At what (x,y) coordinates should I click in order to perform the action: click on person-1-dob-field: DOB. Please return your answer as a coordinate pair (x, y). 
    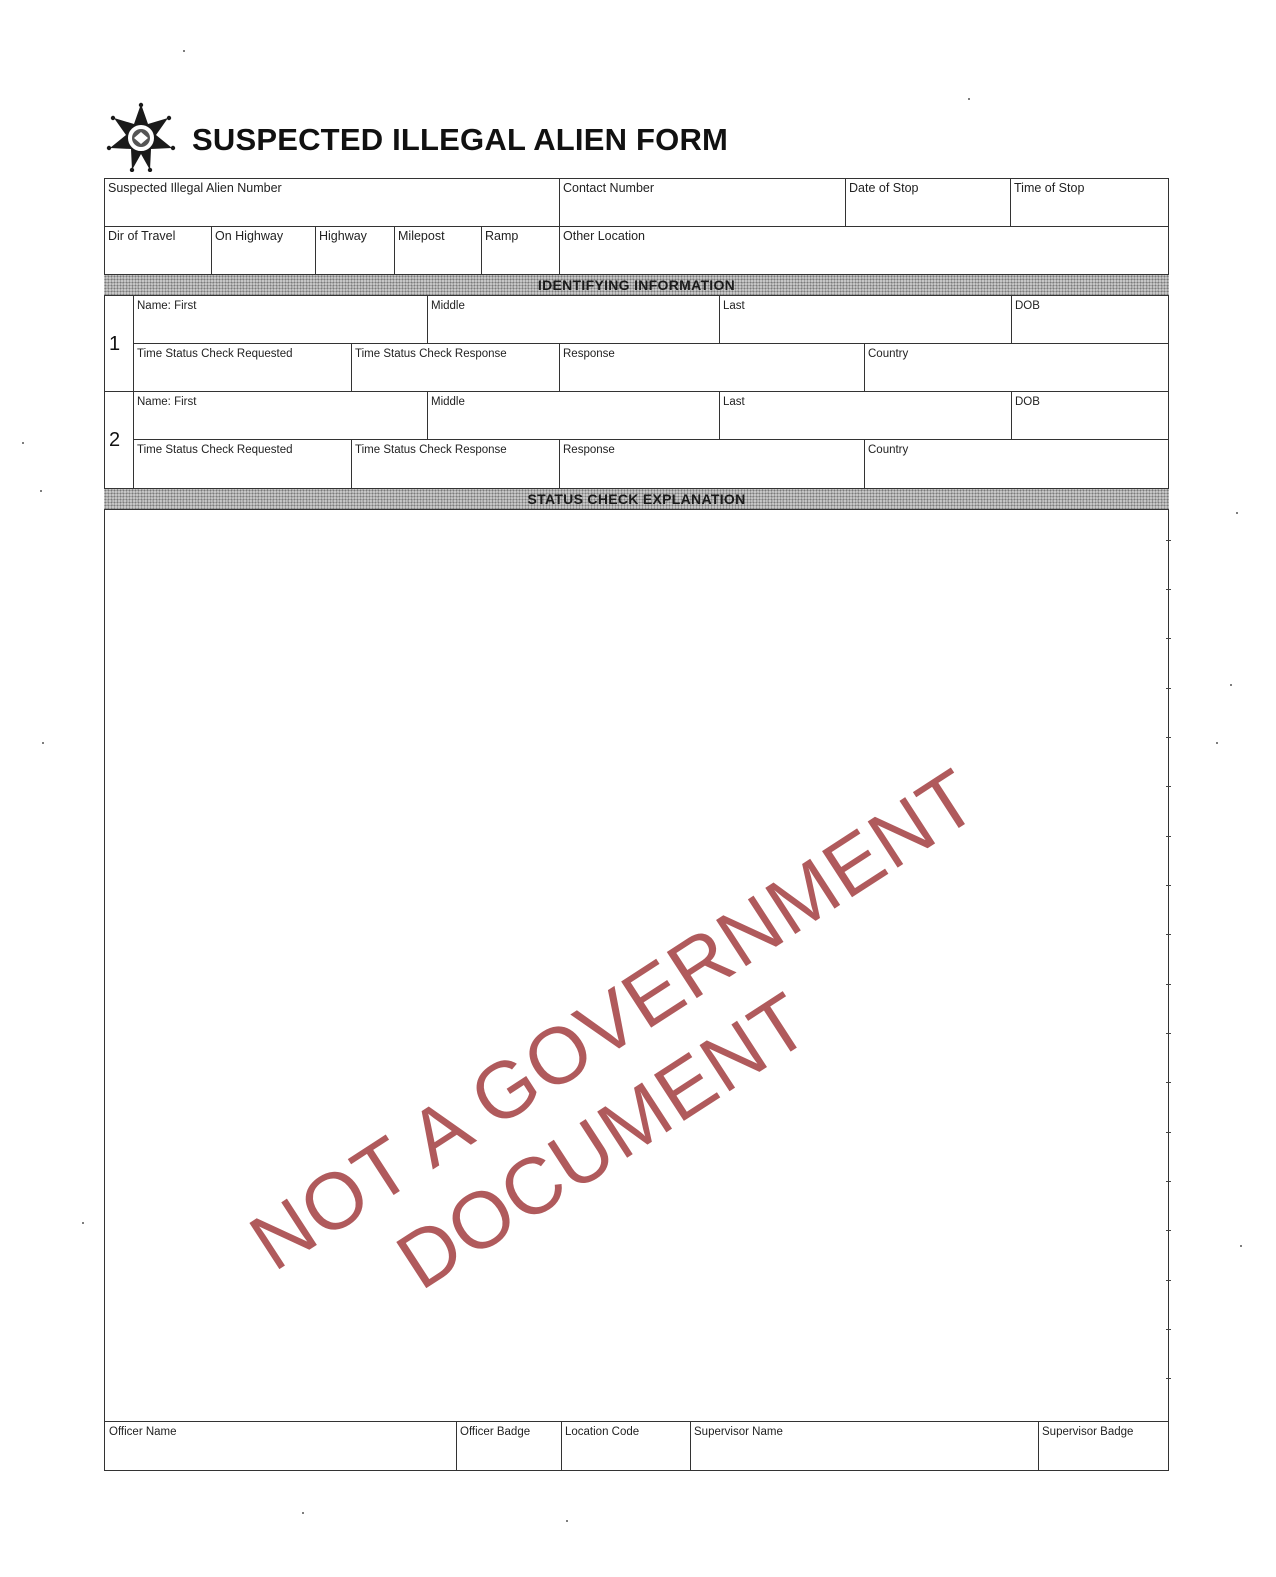
    Looking at the image, I should click on (1090, 320).